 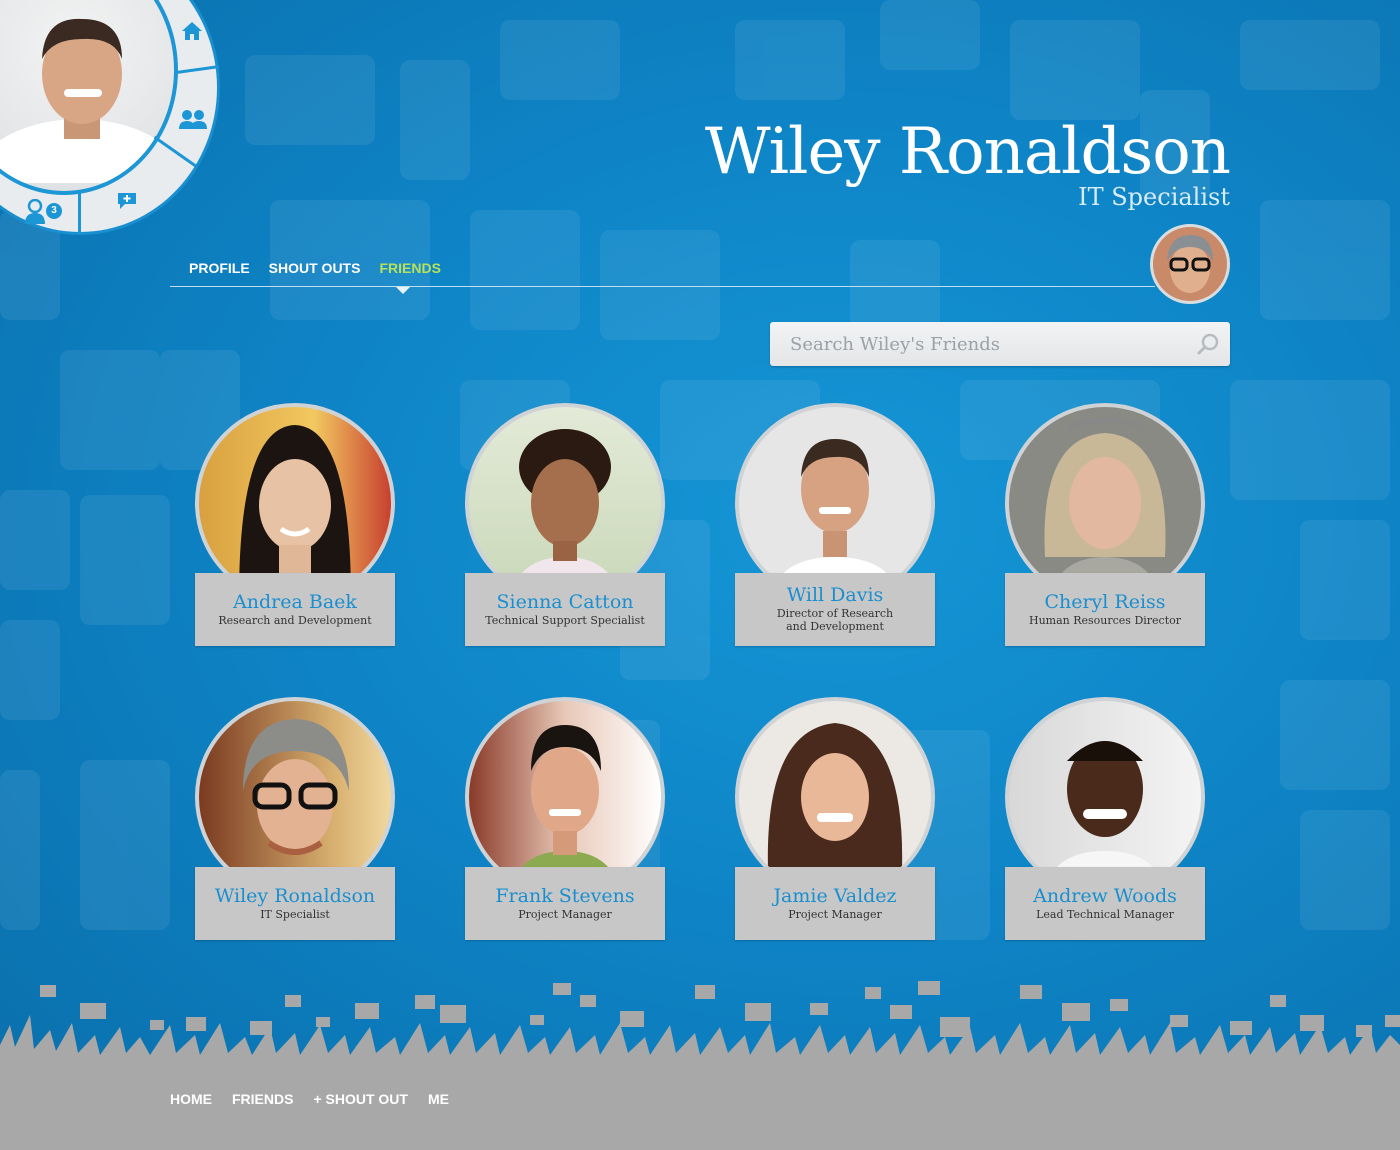 What do you see at coordinates (295, 914) in the screenshot?
I see `friend-role: IT Specialist` at bounding box center [295, 914].